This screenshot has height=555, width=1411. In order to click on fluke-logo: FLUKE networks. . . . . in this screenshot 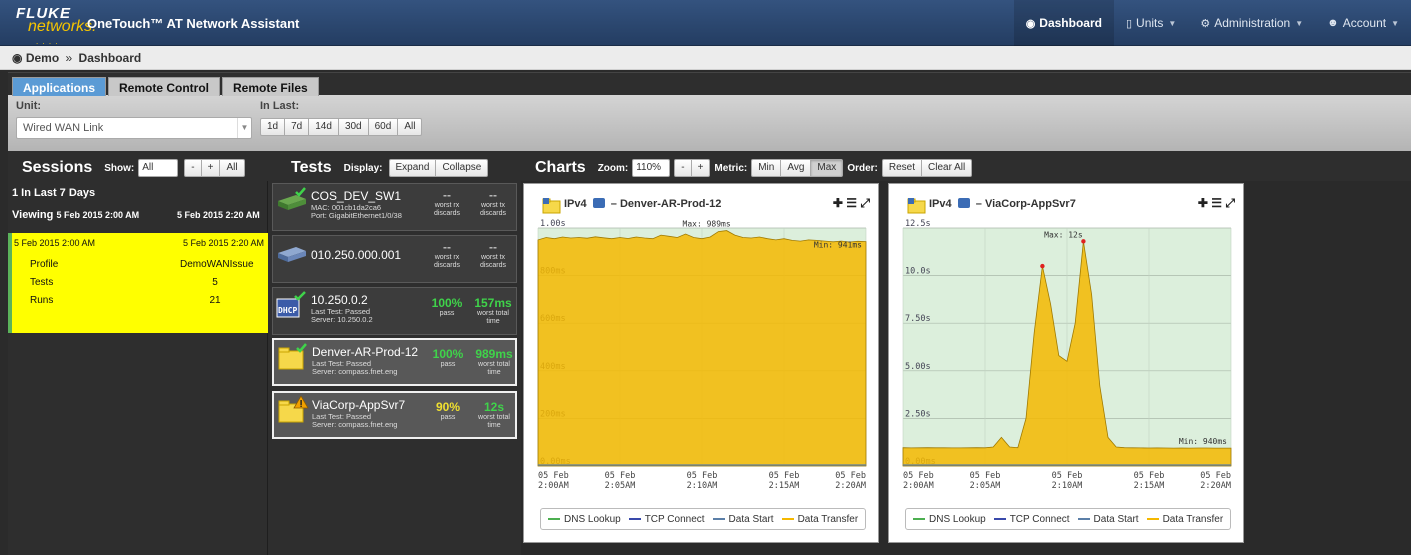, I will do `click(56, 25)`.